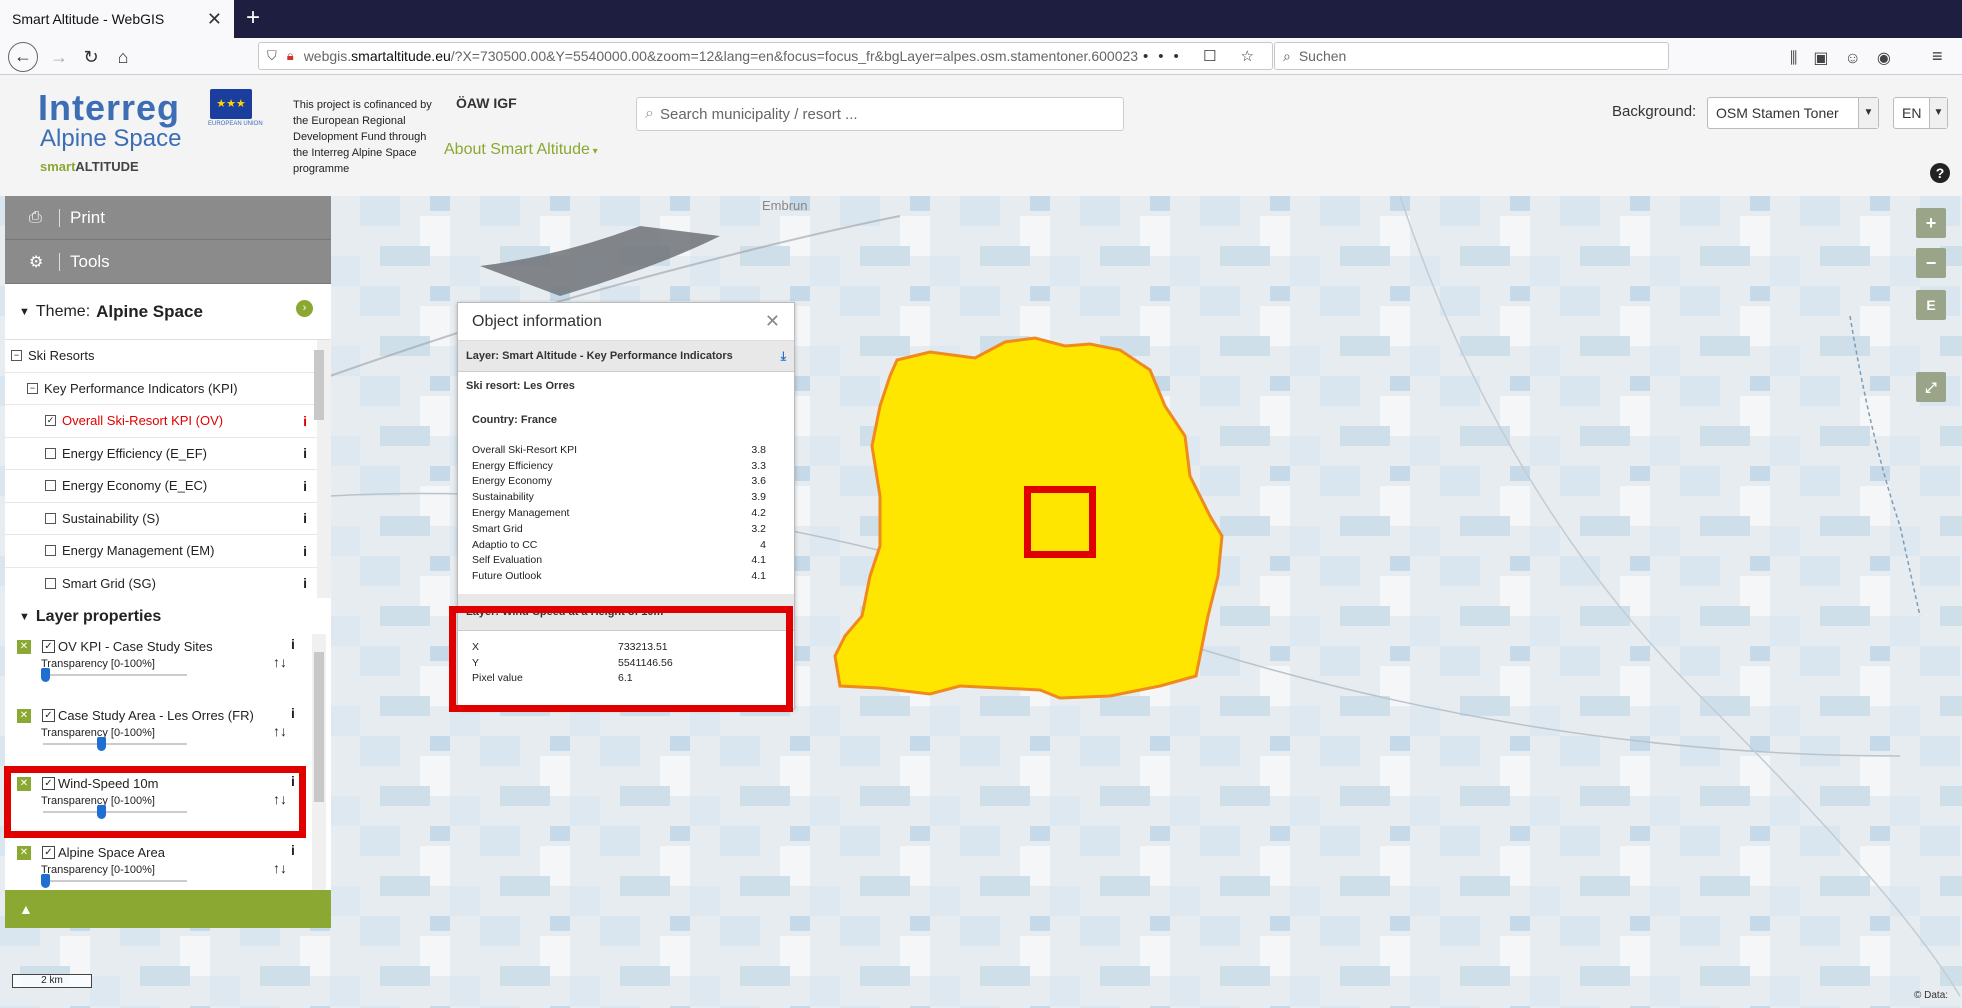 This screenshot has width=1962, height=1008. Describe the element at coordinates (521, 150) in the screenshot. I see `about-dropdown: About Smart Altitude ▾` at that location.